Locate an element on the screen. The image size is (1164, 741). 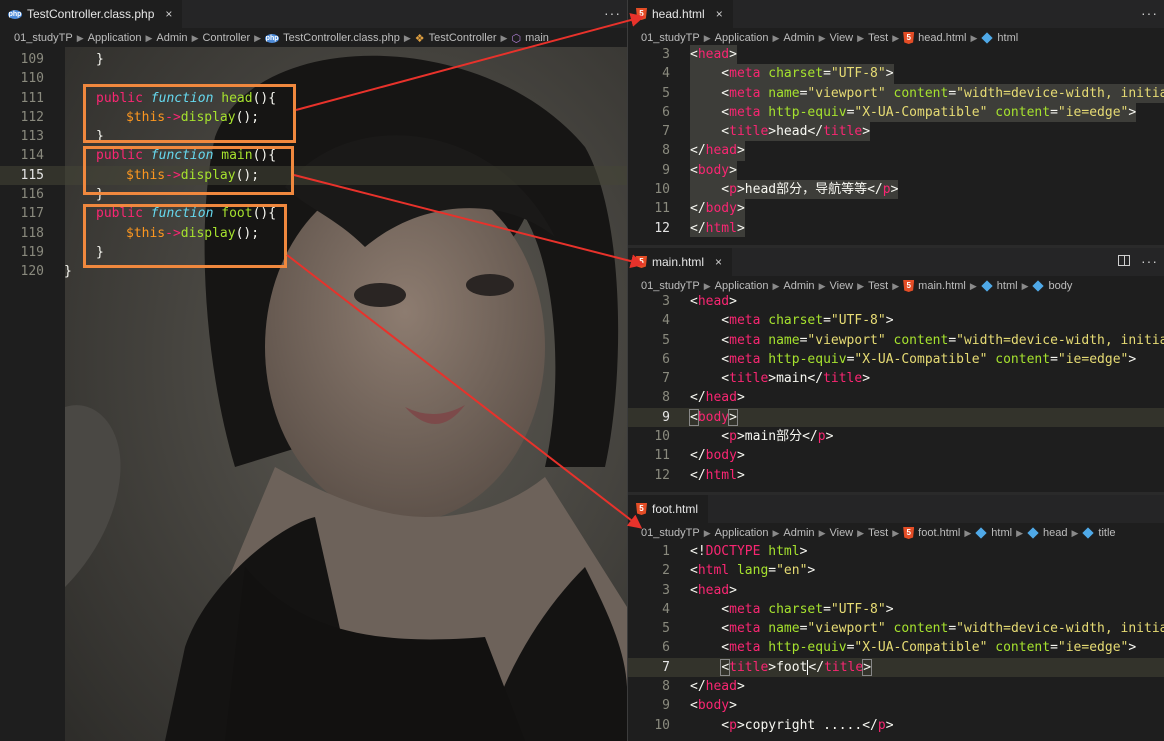
tab-head-html: 5 head.html × is located at coordinates (680, 14).